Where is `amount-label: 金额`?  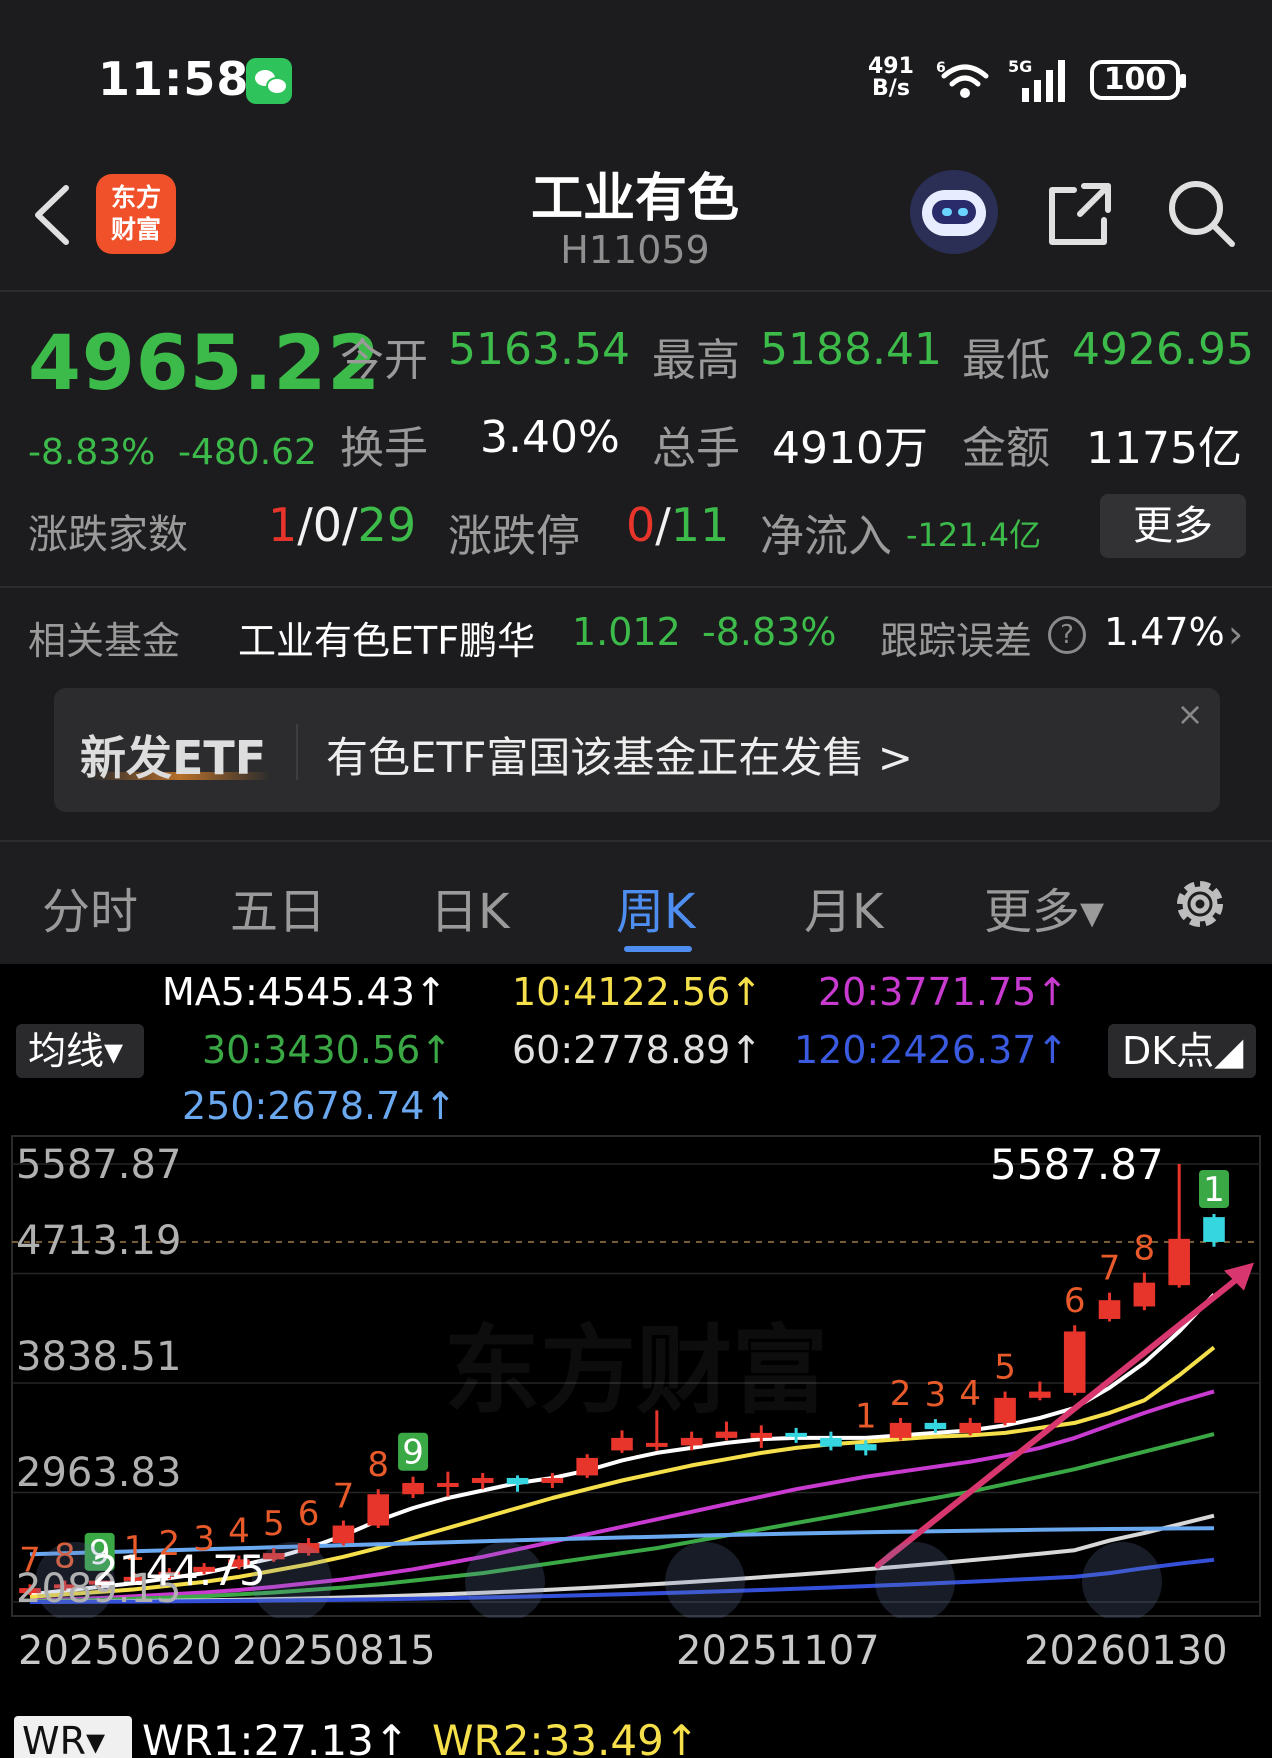 amount-label: 金额 is located at coordinates (1006, 448).